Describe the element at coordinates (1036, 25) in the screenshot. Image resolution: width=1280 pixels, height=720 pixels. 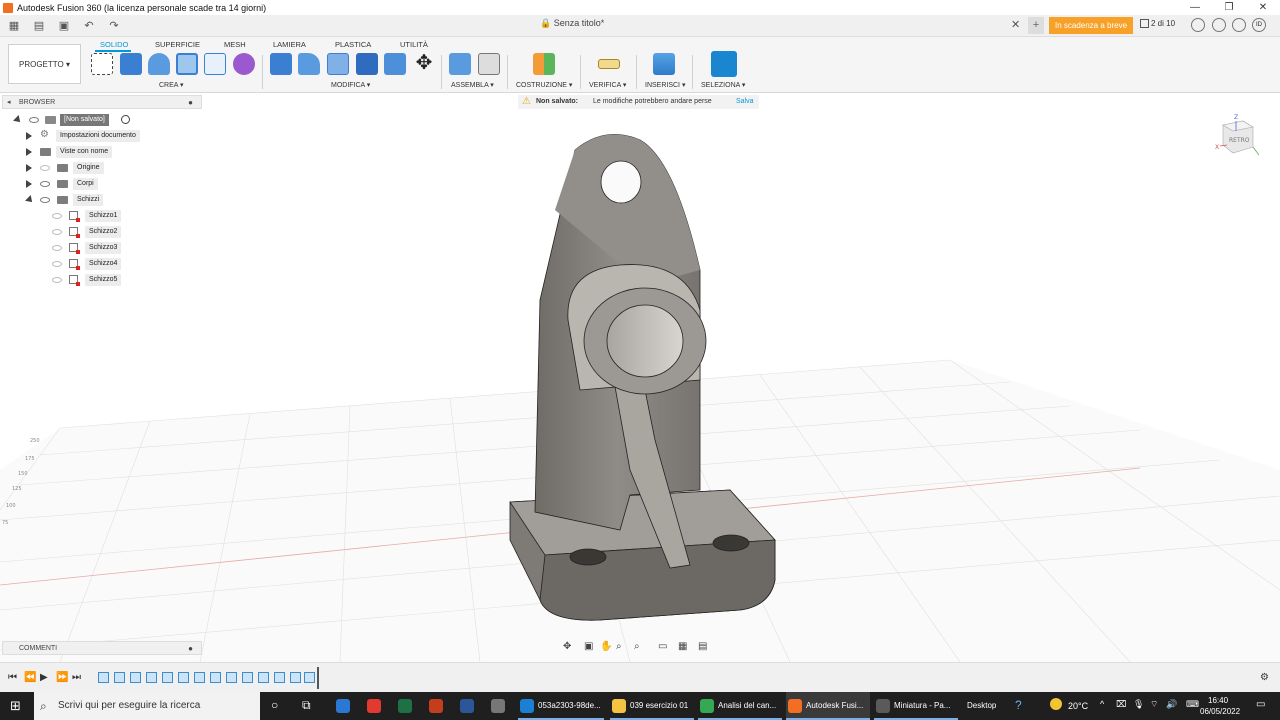
I see `new-tab-button: +` at that location.